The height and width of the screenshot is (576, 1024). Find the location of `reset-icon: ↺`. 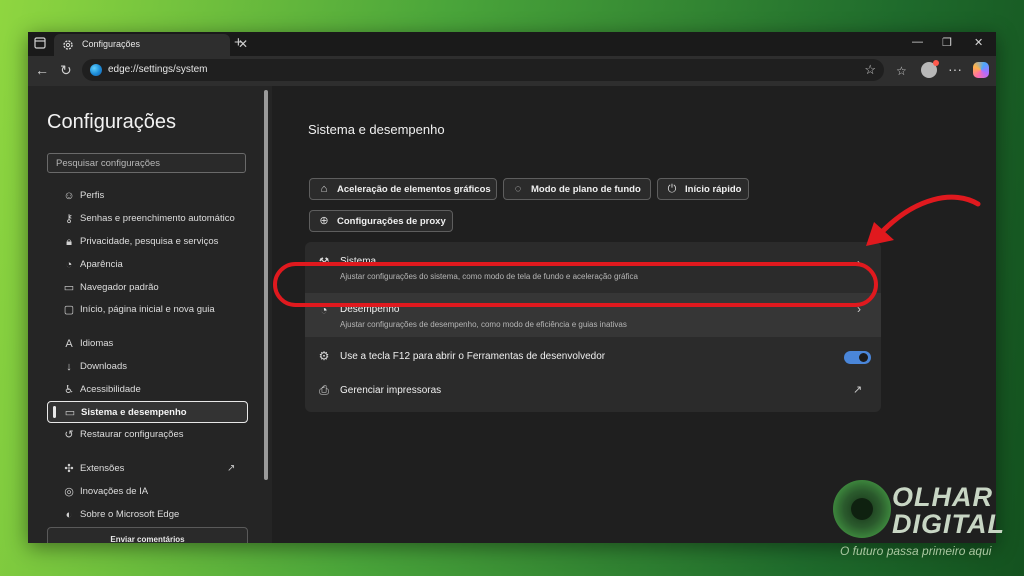

reset-icon: ↺ is located at coordinates (69, 435).